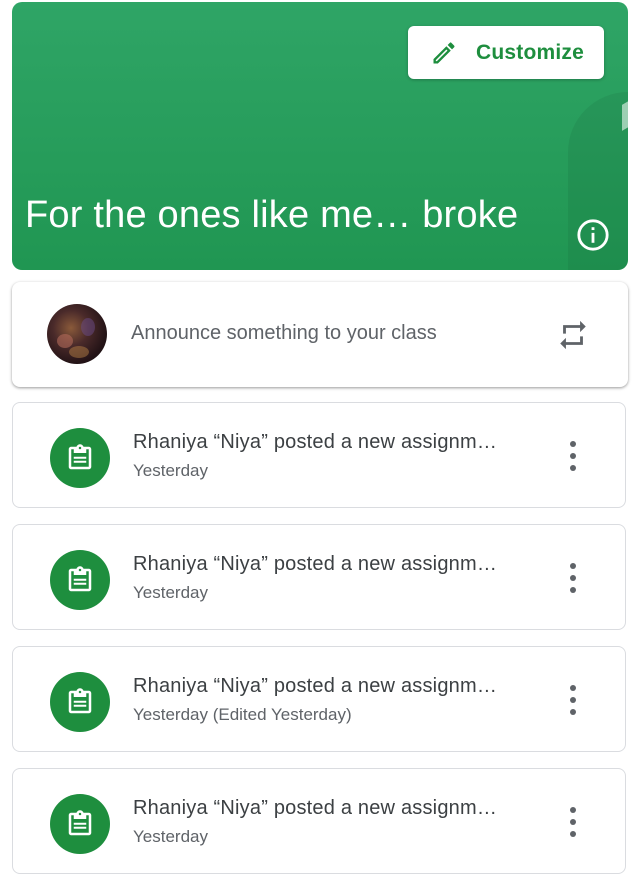 The width and height of the screenshot is (640, 874). I want to click on announce-placeholder: Announce something to your class, so click(284, 333).